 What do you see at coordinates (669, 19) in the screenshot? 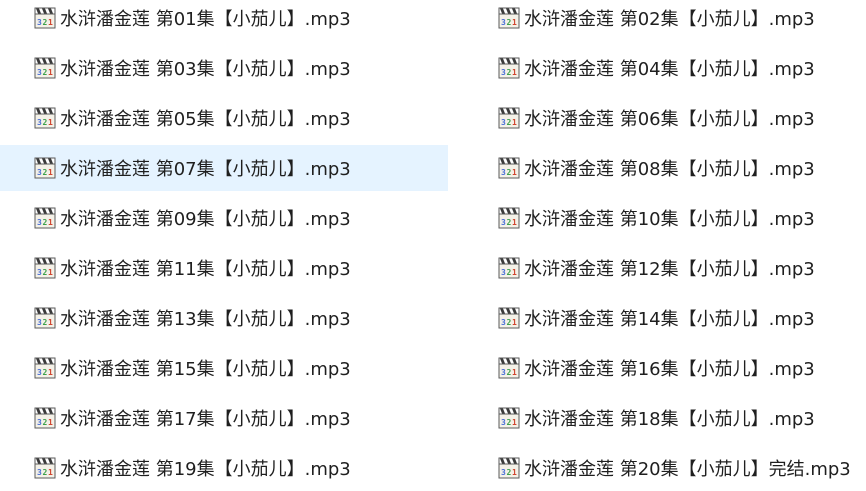
I see `file-name-label: 水浒潘金莲 第02集【小茄儿】.mp3` at bounding box center [669, 19].